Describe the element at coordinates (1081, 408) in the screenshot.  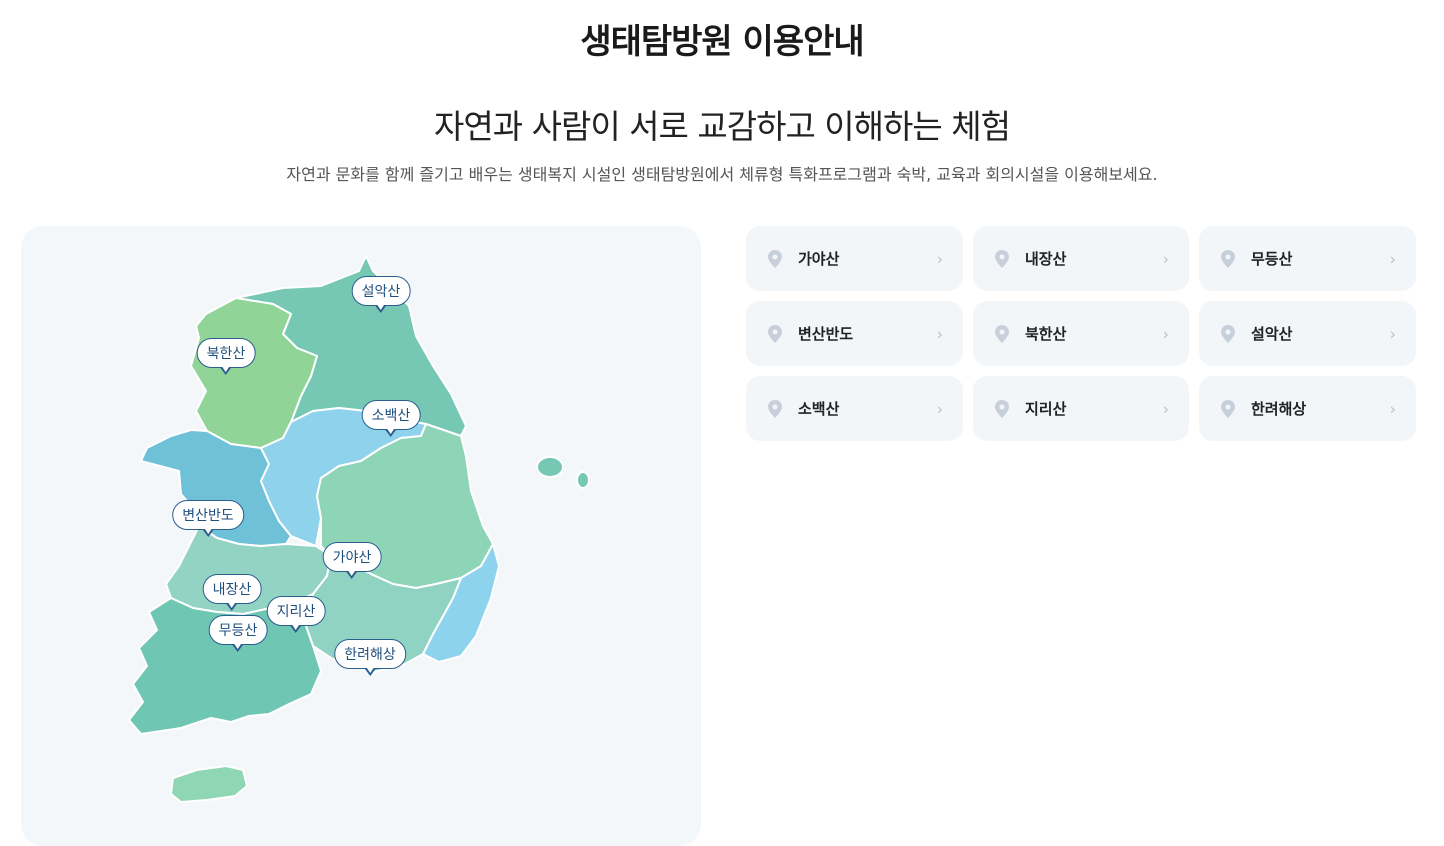
I see `site-card-jirisan: 지리산 ›` at that location.